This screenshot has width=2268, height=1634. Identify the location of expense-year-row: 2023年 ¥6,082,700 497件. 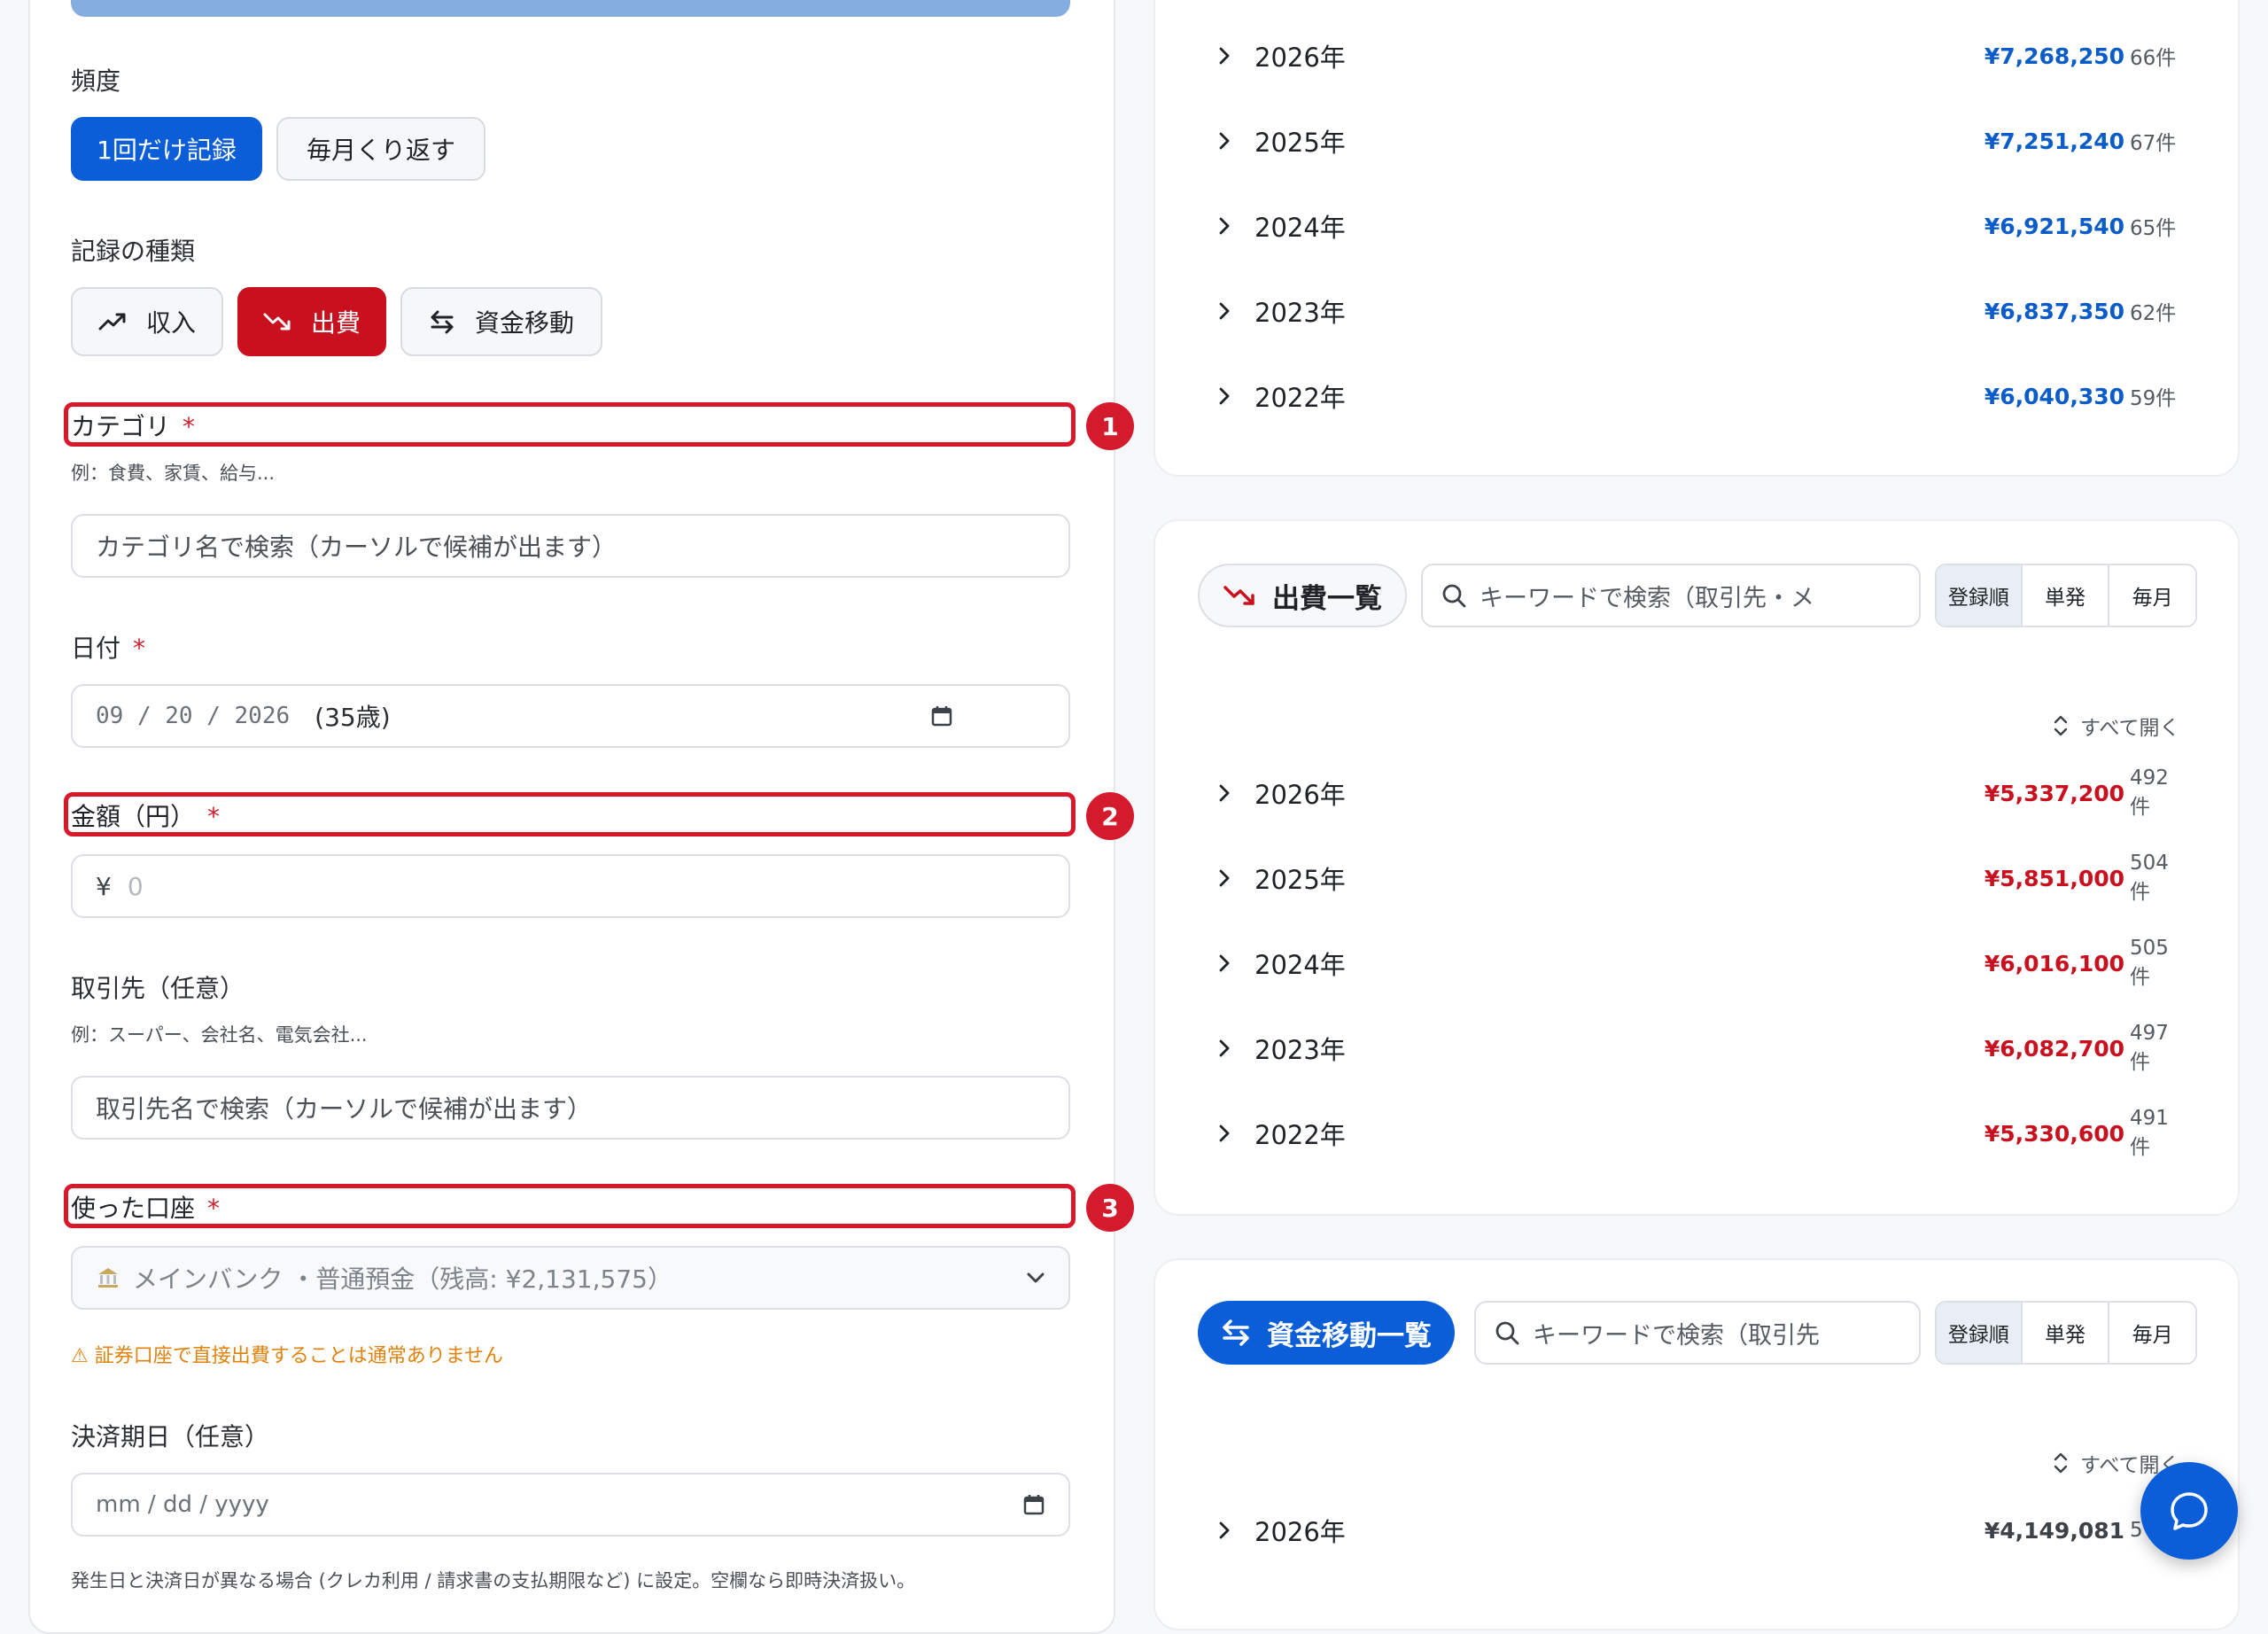
(1701, 1048).